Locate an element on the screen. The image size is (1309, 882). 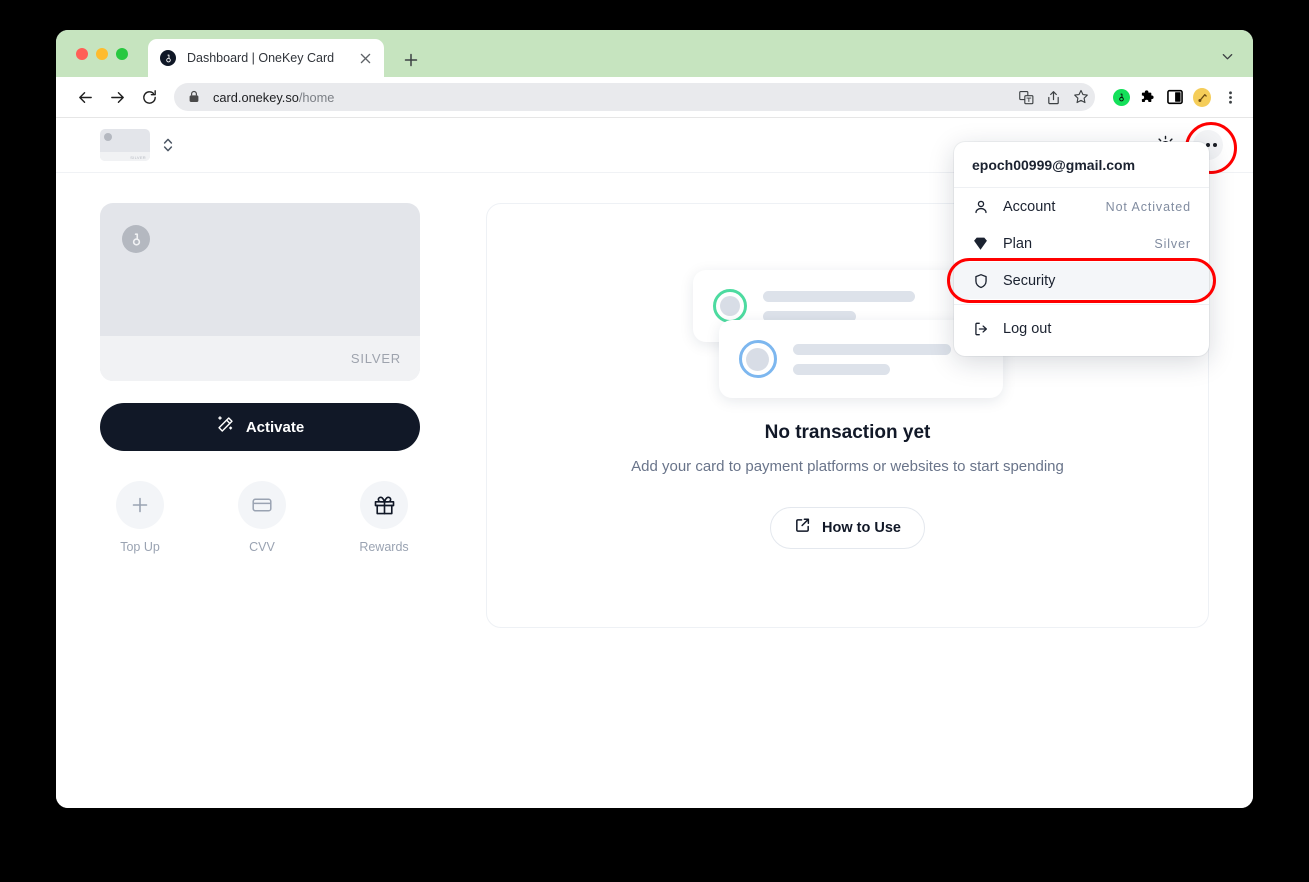
quick-action-top-up: Top Up is located at coordinates (140, 517).